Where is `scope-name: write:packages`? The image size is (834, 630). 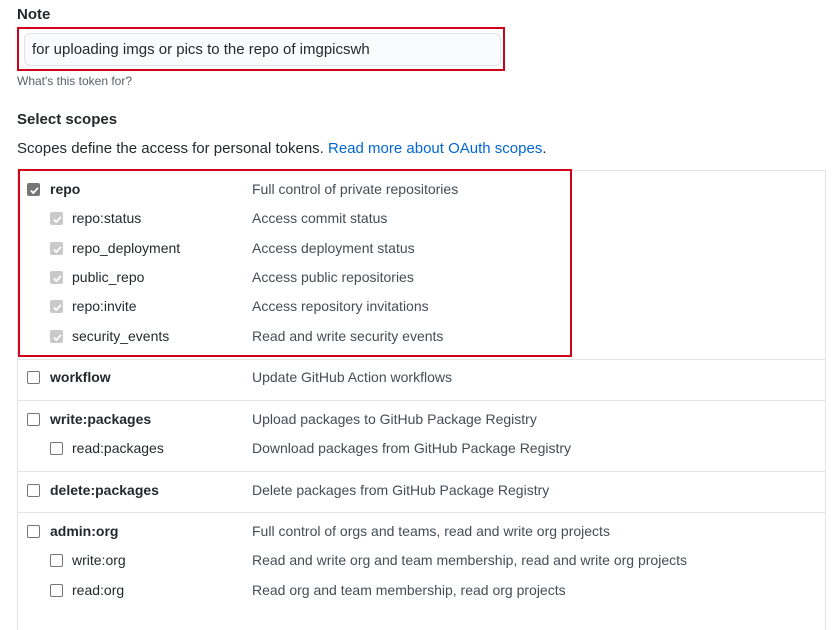 scope-name: write:packages is located at coordinates (100, 419).